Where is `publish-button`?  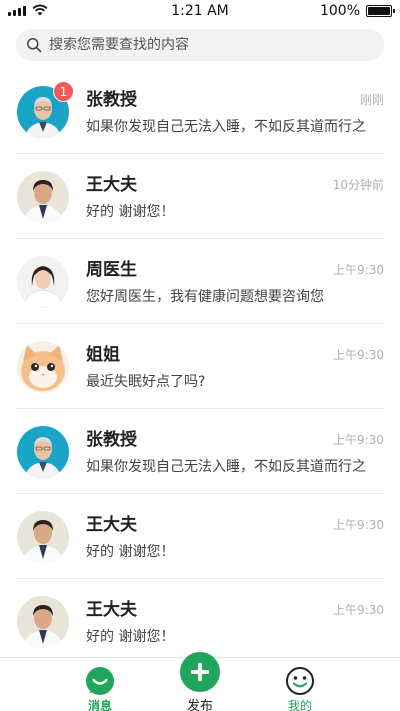
publish-button is located at coordinates (200, 672).